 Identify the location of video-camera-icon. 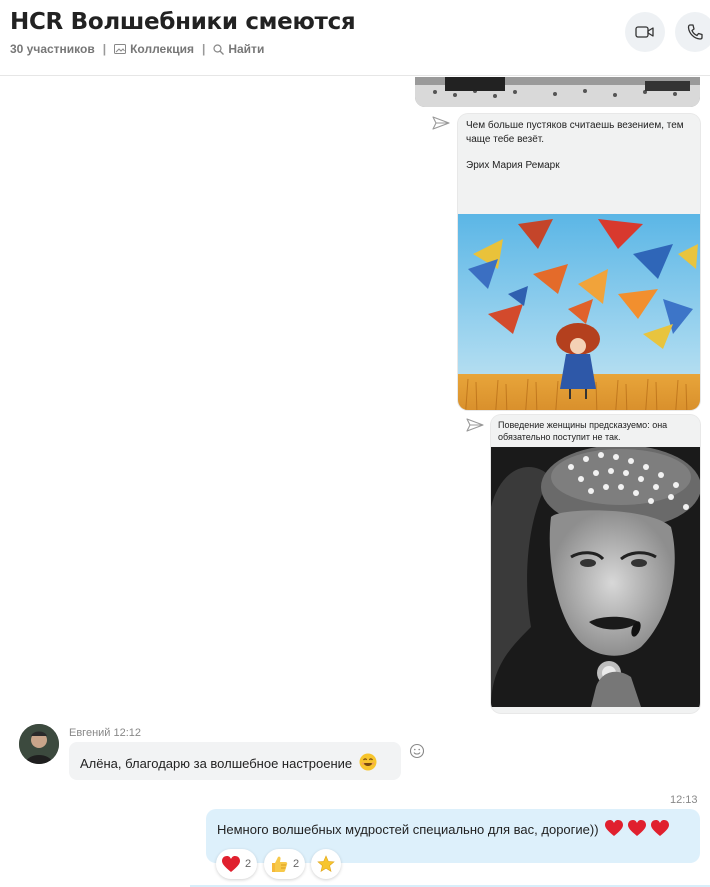
(644, 32).